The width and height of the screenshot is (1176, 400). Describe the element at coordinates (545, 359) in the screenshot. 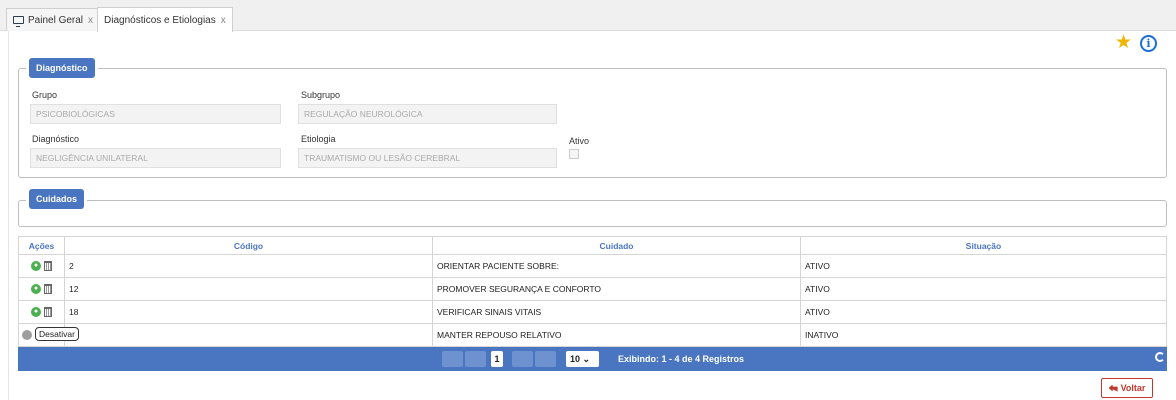

I see `last-page-button` at that location.